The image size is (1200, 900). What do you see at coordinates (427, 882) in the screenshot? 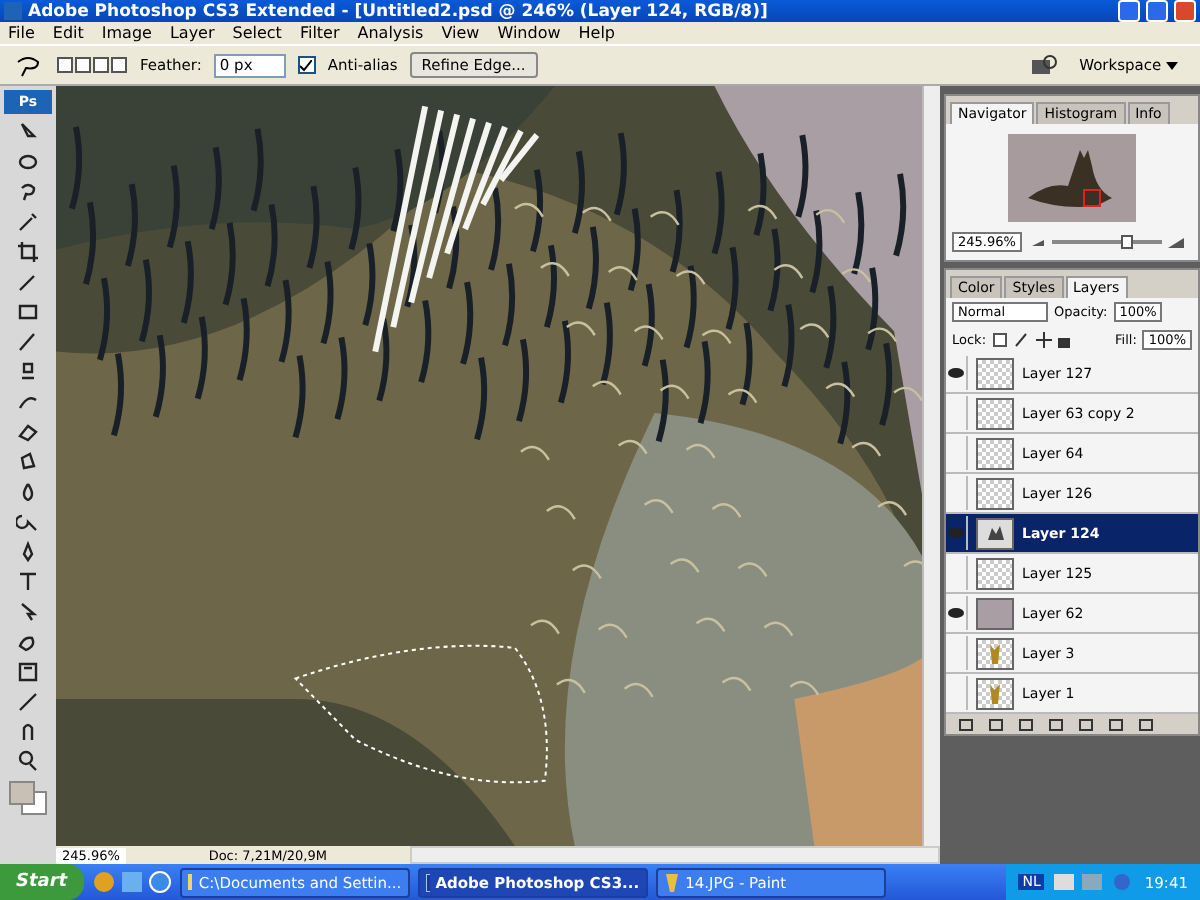
I see `ps-icon` at bounding box center [427, 882].